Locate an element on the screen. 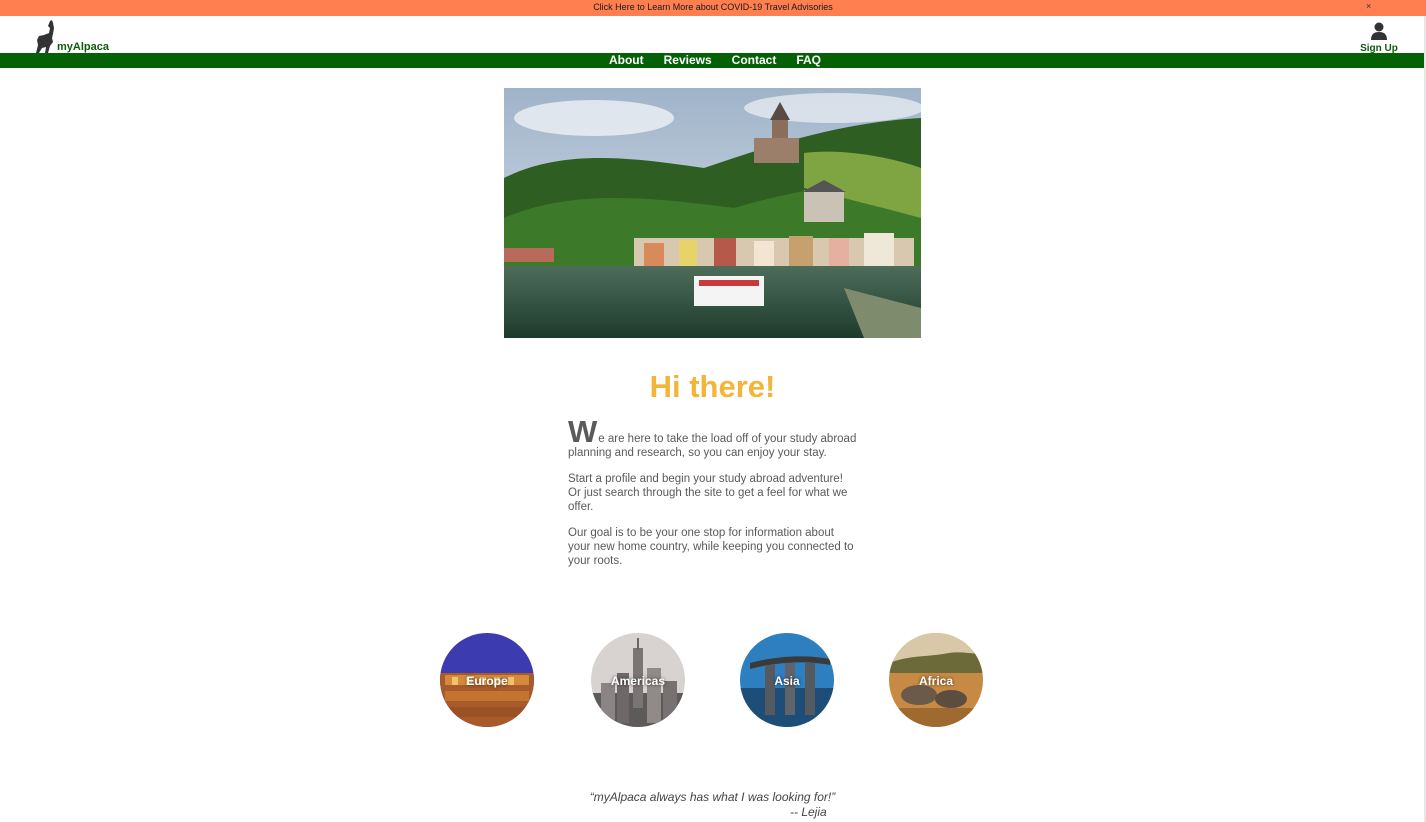 This screenshot has width=1426, height=822. main-nav: About Reviews Contact FAQ is located at coordinates (713, 60).